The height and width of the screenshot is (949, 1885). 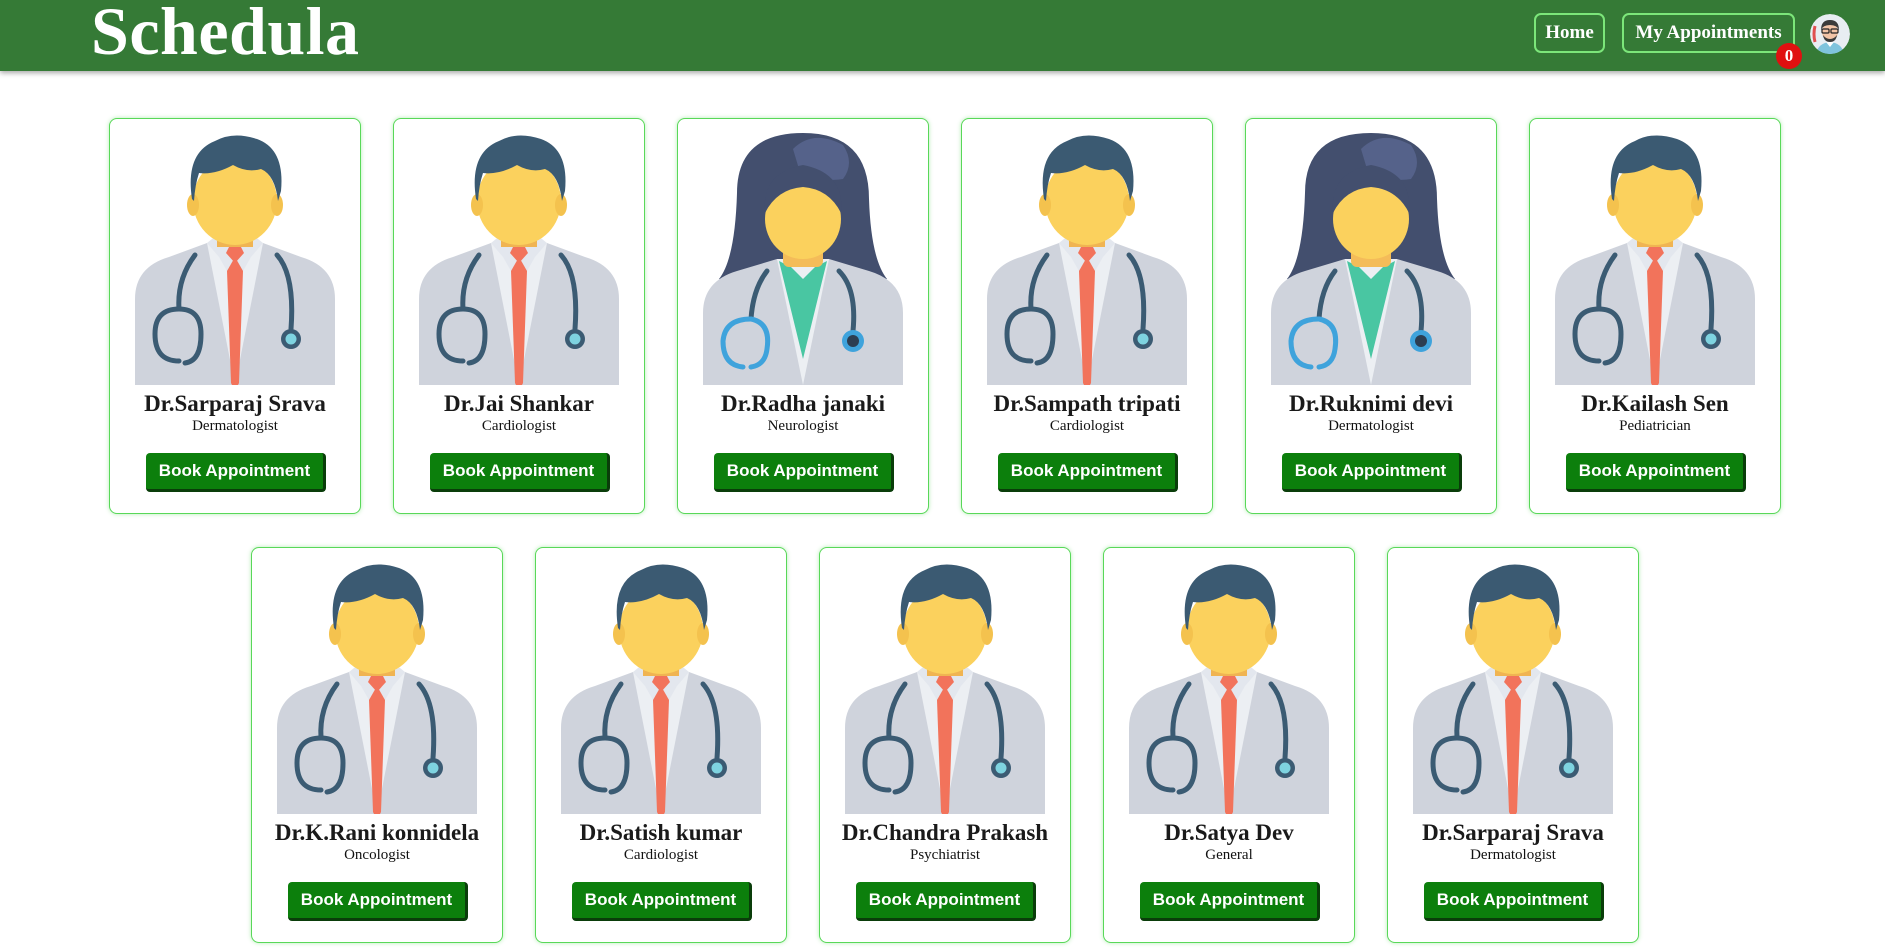 I want to click on doctor-specialty: Psychiatrist, so click(x=945, y=855).